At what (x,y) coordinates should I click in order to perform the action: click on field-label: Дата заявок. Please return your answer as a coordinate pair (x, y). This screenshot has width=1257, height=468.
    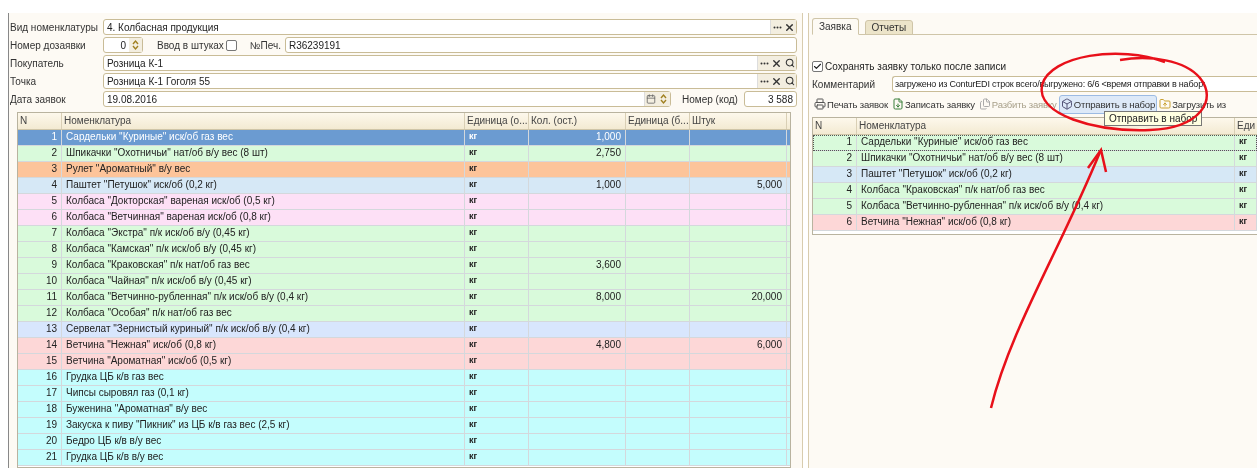
    Looking at the image, I should click on (38, 99).